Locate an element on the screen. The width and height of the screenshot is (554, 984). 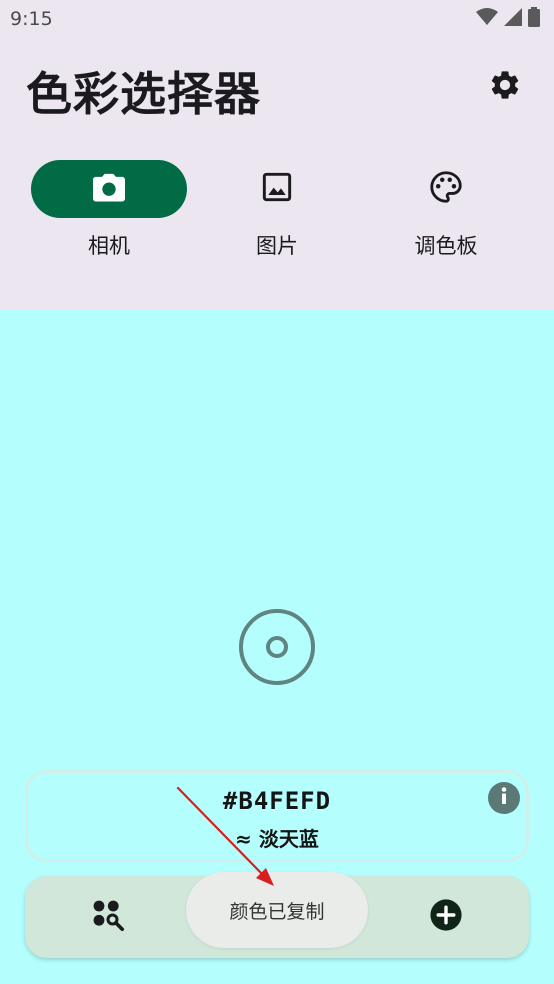
crosshair-icon is located at coordinates (277, 647).